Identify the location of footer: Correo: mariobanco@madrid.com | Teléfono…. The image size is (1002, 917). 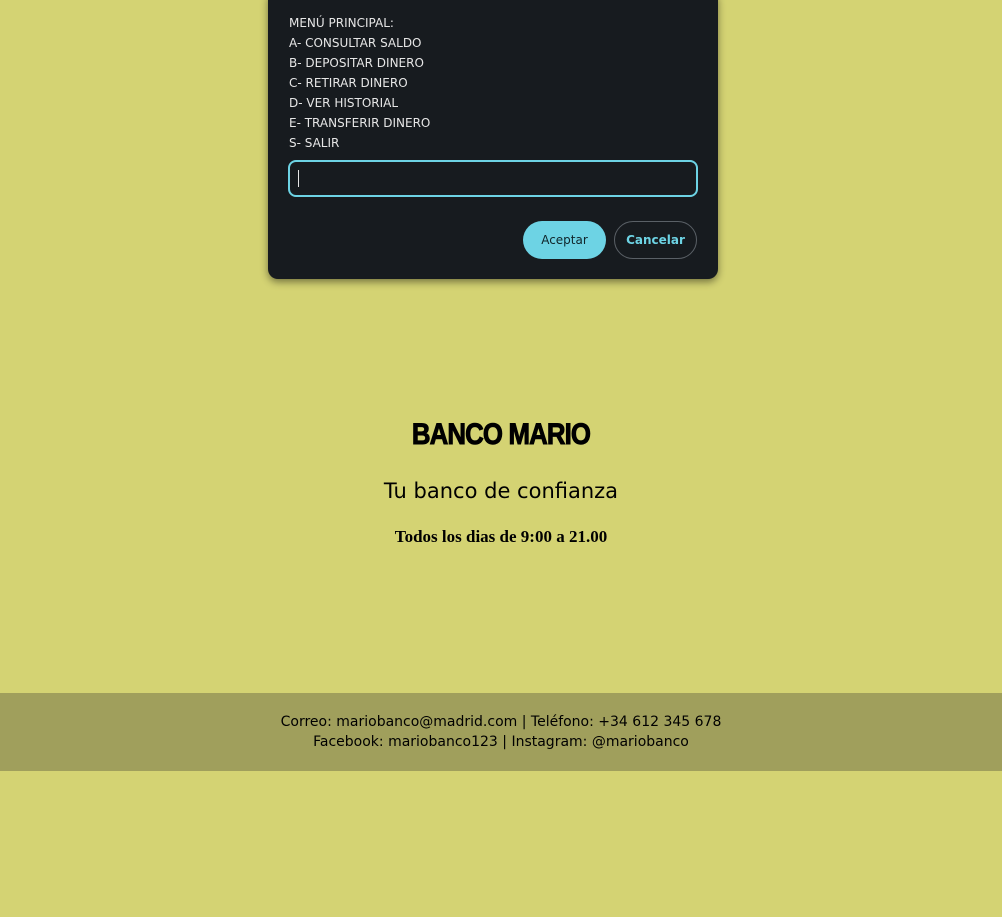
(501, 732).